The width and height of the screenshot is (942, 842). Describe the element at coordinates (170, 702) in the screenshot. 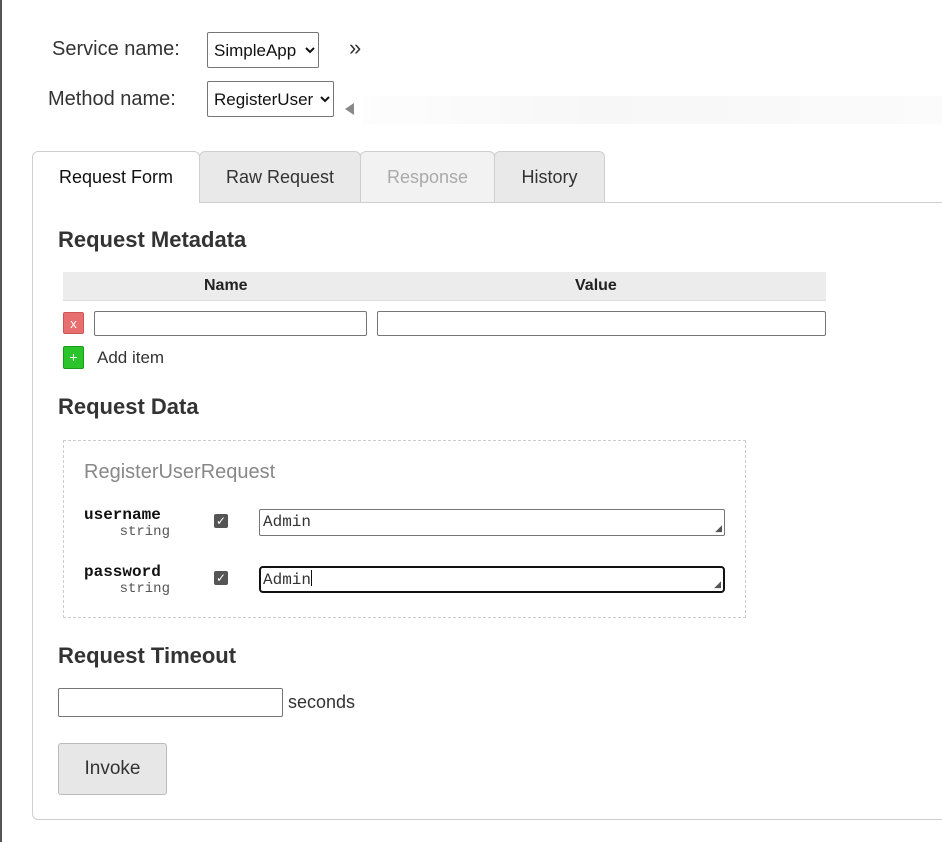

I see `timeout-input` at that location.